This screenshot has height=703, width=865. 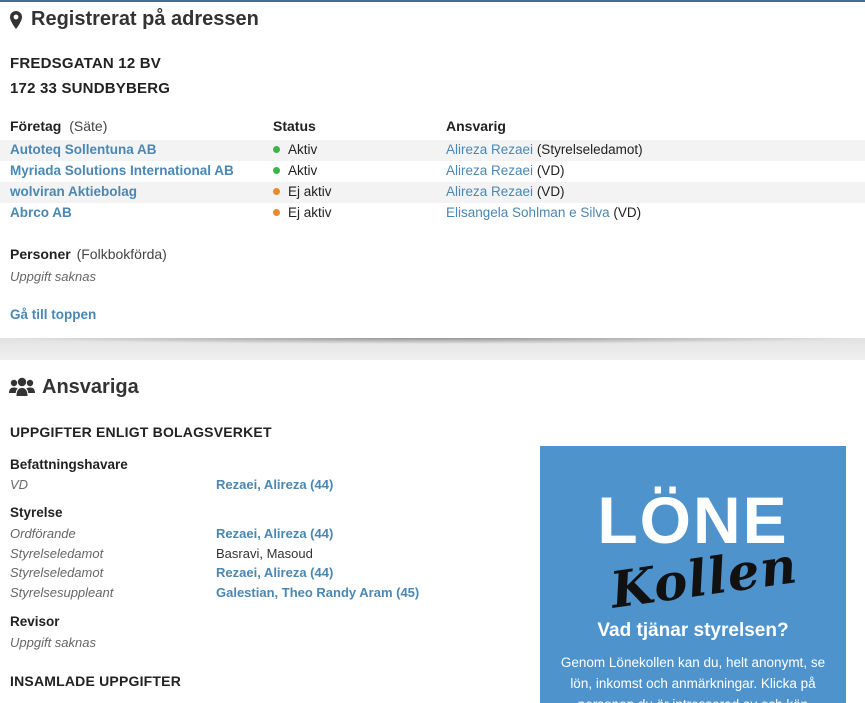 I want to click on person-role: (Styrelseledamot), so click(x=589, y=149).